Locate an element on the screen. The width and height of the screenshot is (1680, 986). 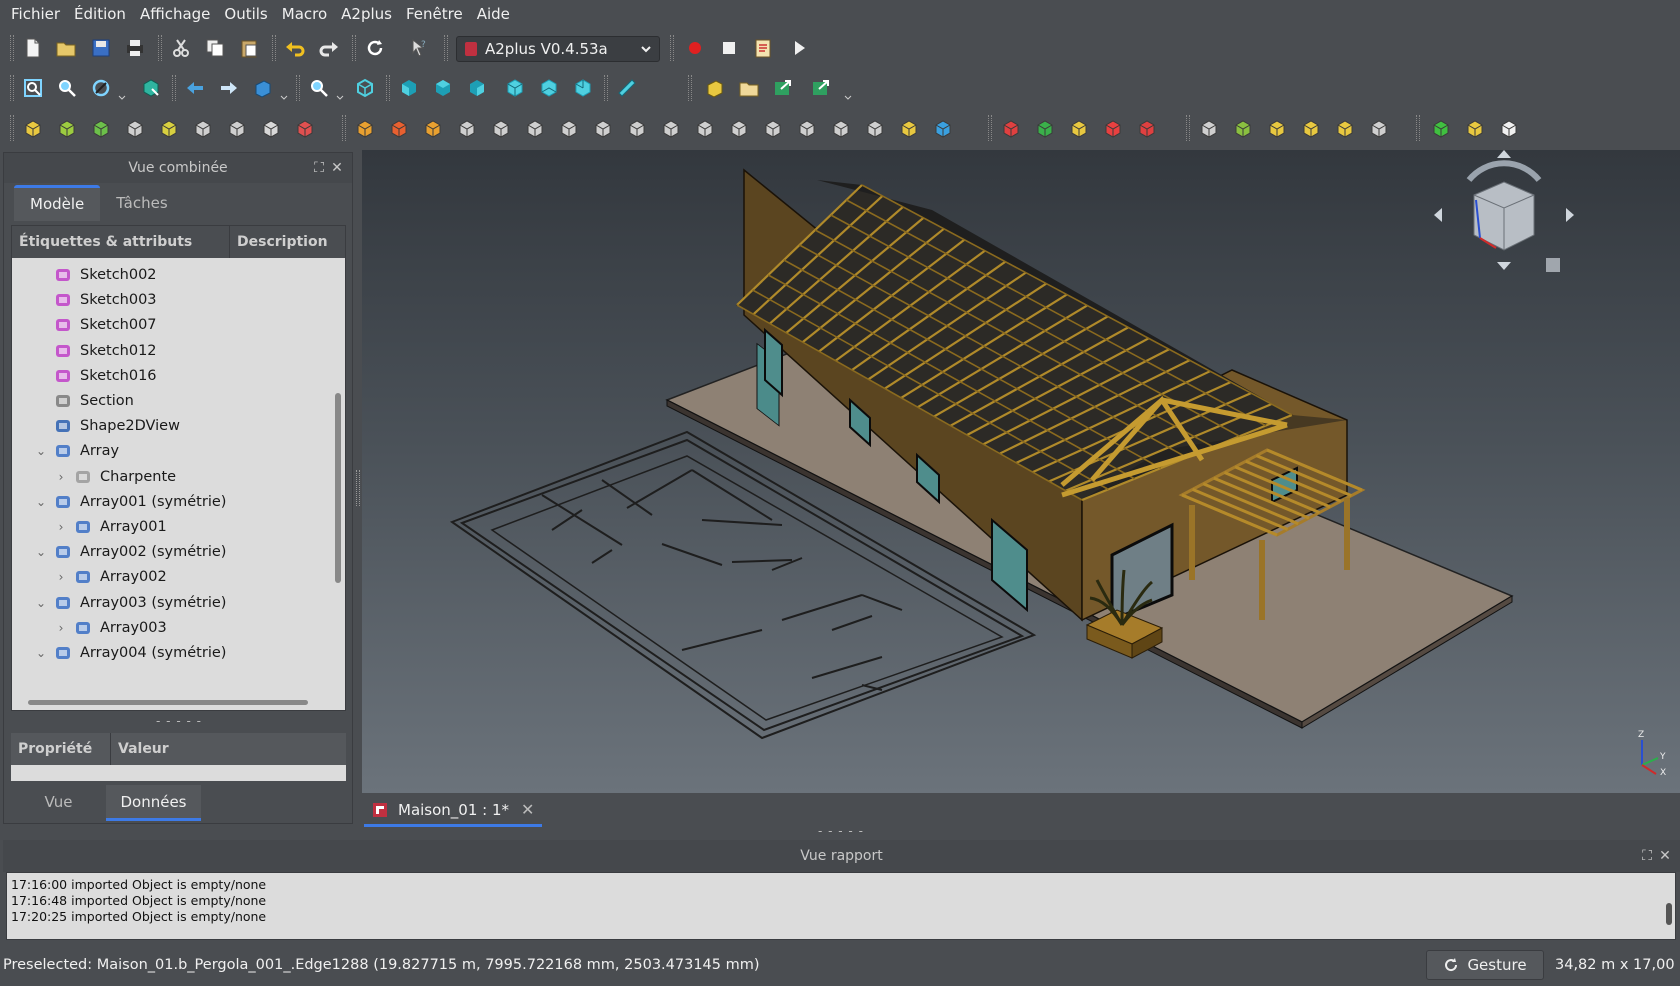
a2p-convert-icon is located at coordinates (135, 128).